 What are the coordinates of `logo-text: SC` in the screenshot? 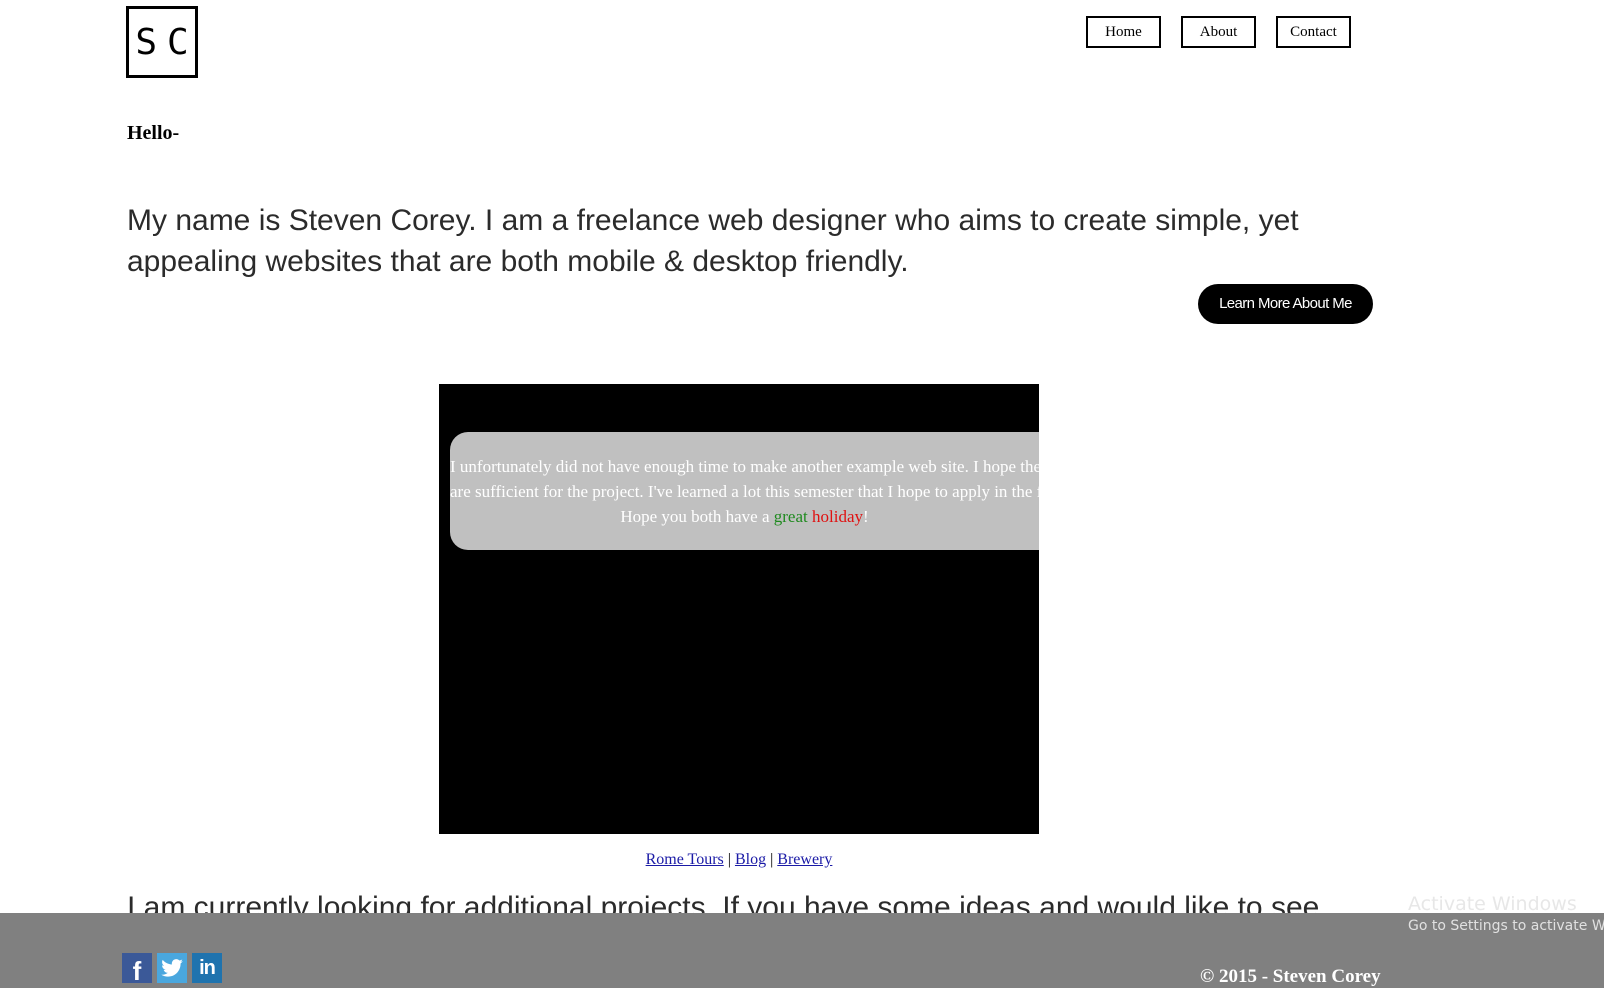 It's located at (167, 42).